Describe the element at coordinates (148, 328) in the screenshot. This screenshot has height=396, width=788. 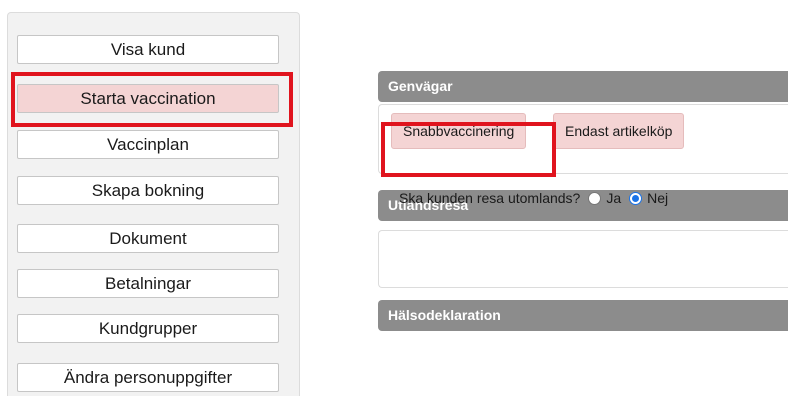
I see `kundgrupper-button: Kundgrupper` at that location.